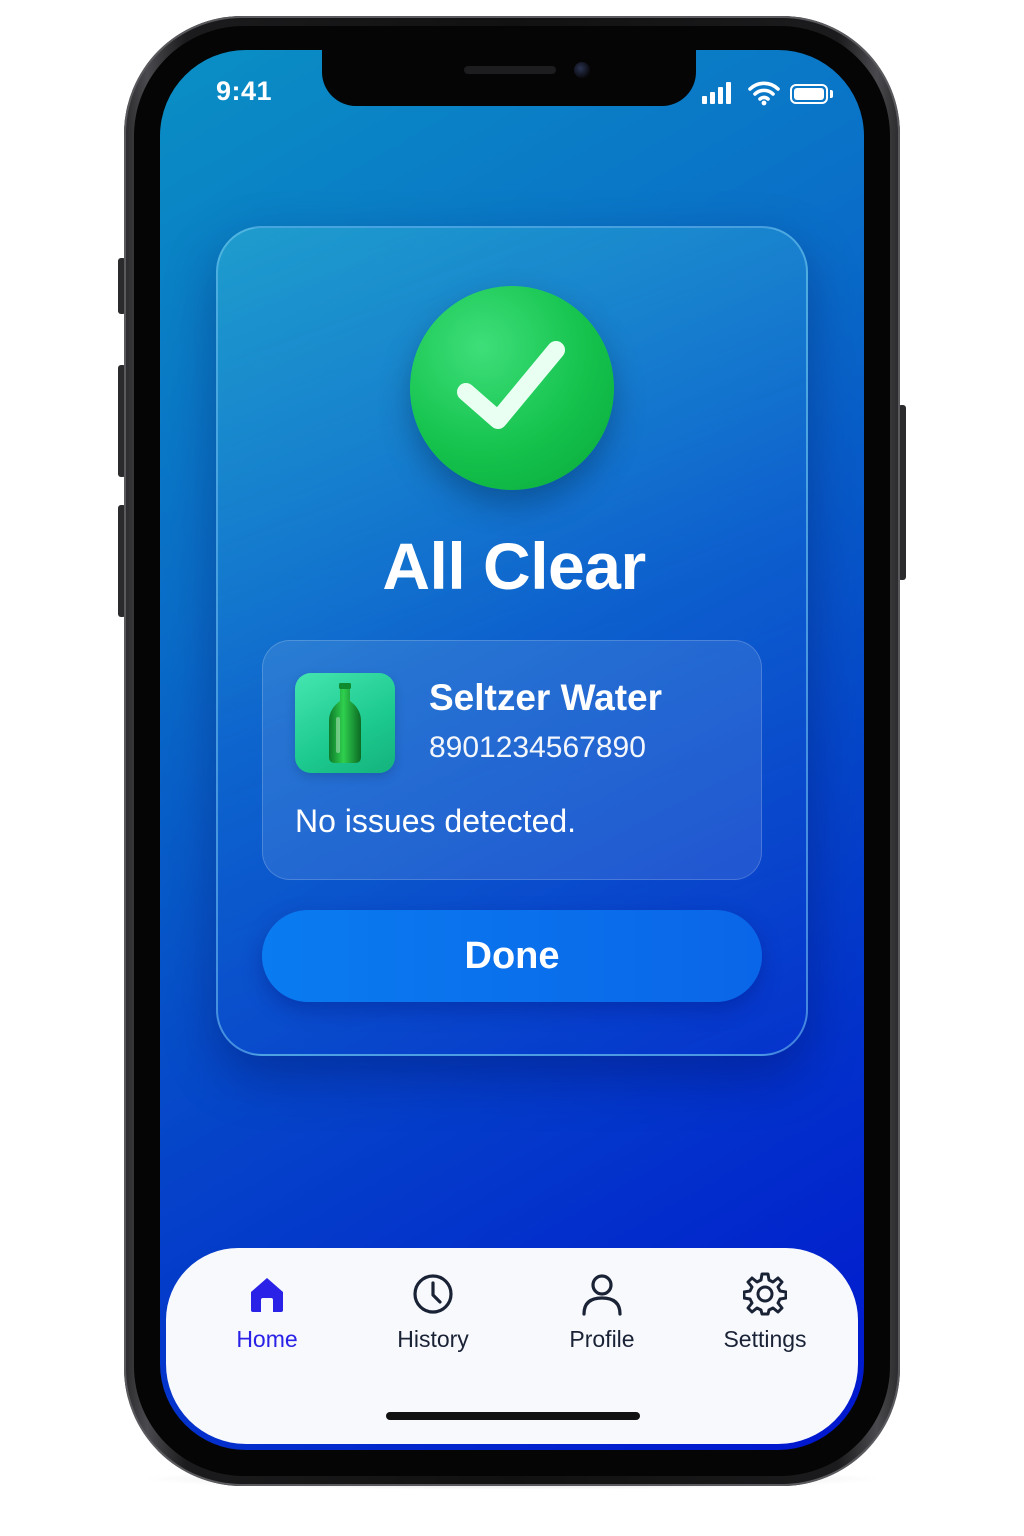 Image resolution: width=1024 pixels, height=1536 pixels. I want to click on front-camera, so click(582, 70).